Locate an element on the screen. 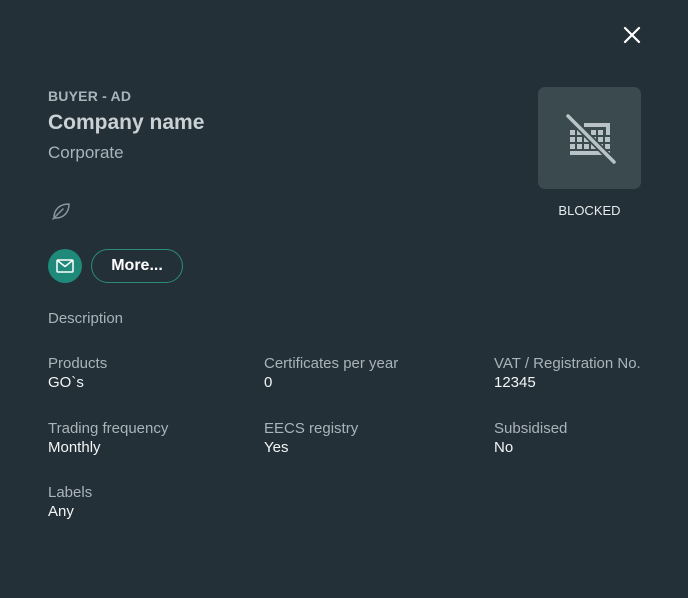 The height and width of the screenshot is (598, 688). company-logo-placeholder is located at coordinates (589, 138).